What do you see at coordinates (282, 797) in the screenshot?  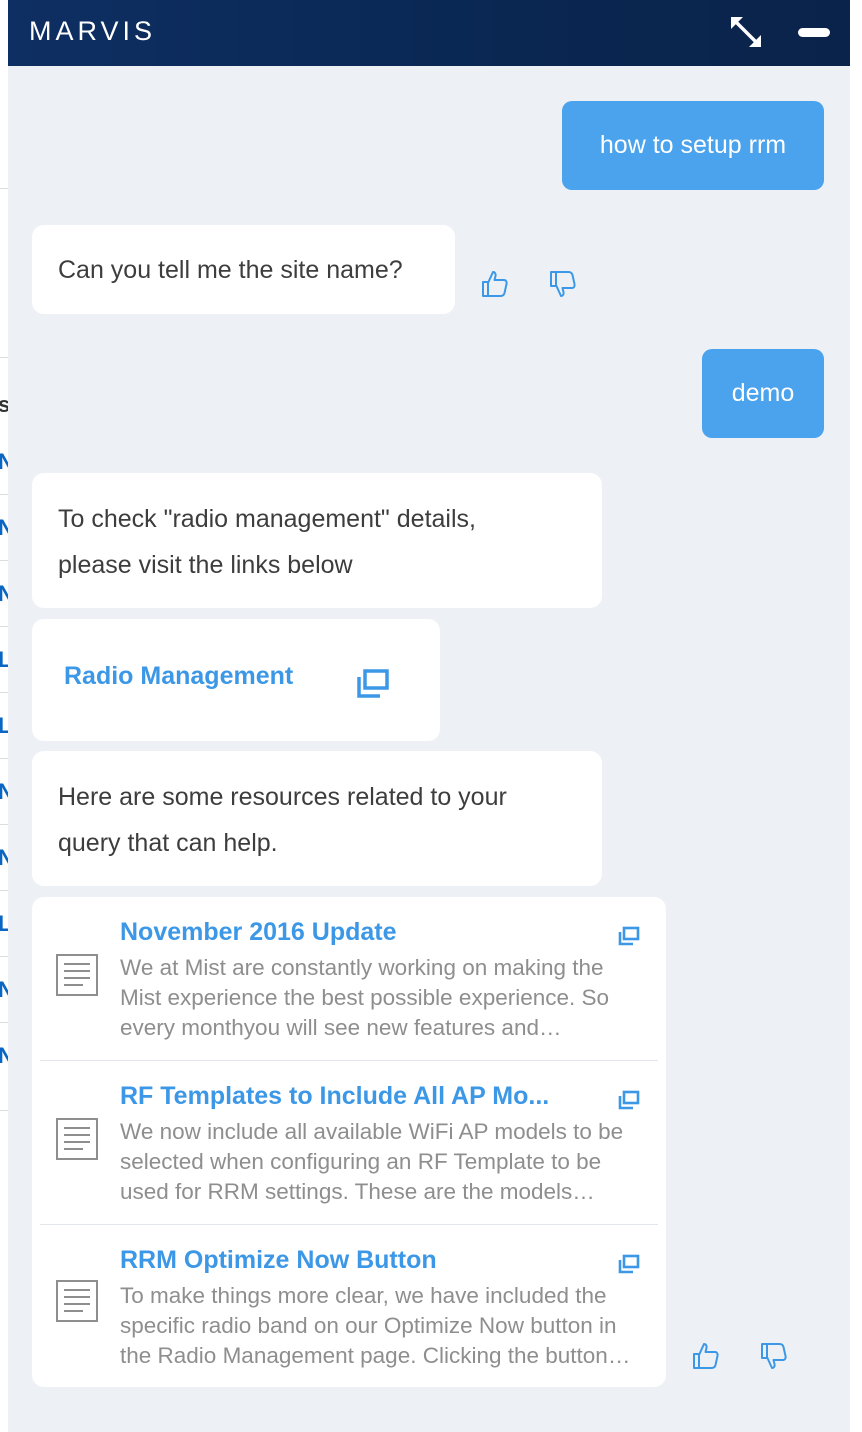 I see `bot-message-text: Here are some resources related to your` at bounding box center [282, 797].